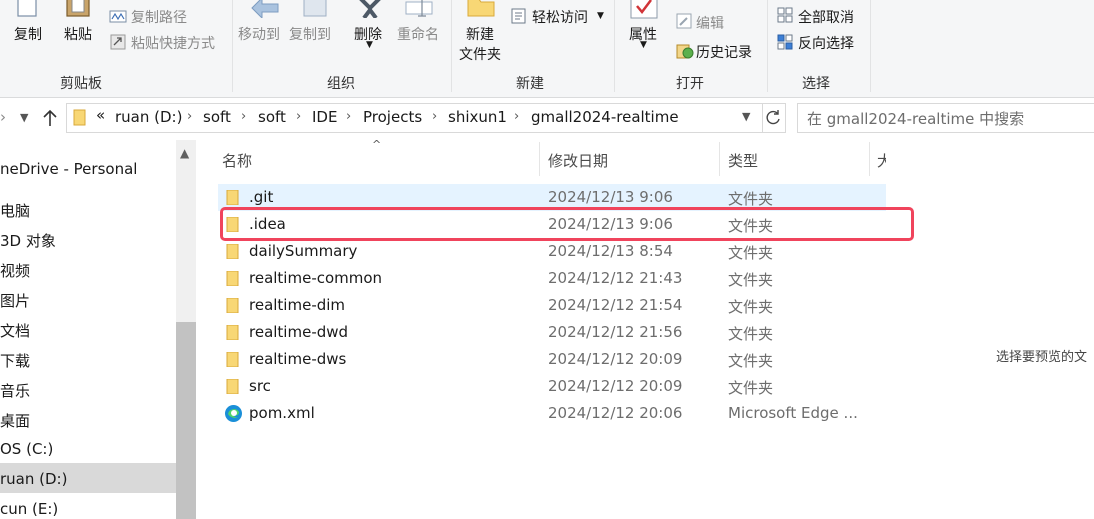  I want to click on column-header-type: 类型, so click(743, 160).